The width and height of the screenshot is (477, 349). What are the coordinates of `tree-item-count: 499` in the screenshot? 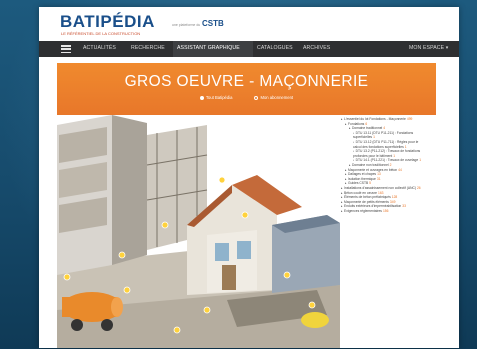 It's located at (409, 119).